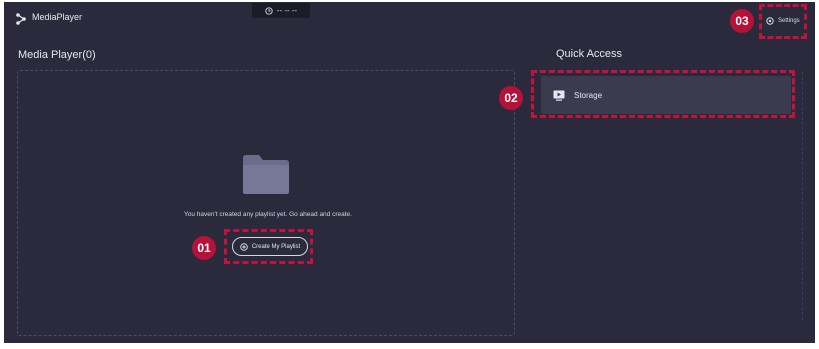 The width and height of the screenshot is (819, 349). Describe the element at coordinates (409, 20) in the screenshot. I see `top-bar: MediaPlayer -- -- -- Settings` at that location.